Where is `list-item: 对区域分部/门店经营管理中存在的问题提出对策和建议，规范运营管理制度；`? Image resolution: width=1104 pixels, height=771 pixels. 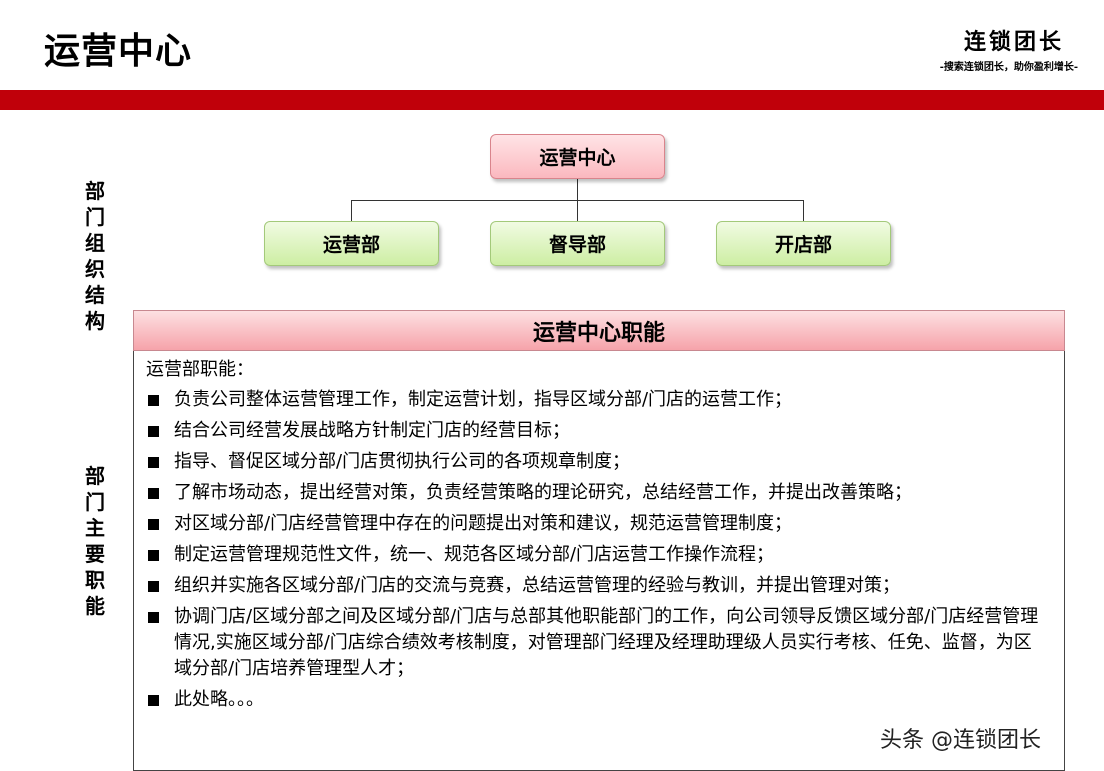 list-item: 对区域分部/门店经营管理中存在的问题提出对策和建议，规范运营管理制度； is located at coordinates (597, 524).